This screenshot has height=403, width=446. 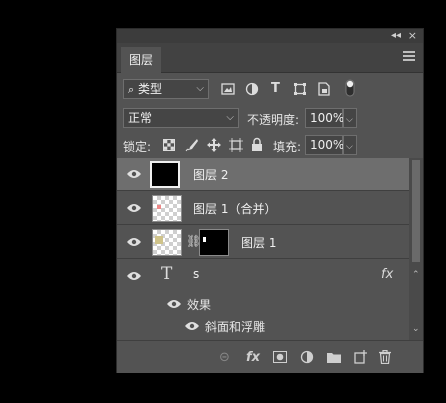 I want to click on new-layer-icon, so click(x=361, y=357).